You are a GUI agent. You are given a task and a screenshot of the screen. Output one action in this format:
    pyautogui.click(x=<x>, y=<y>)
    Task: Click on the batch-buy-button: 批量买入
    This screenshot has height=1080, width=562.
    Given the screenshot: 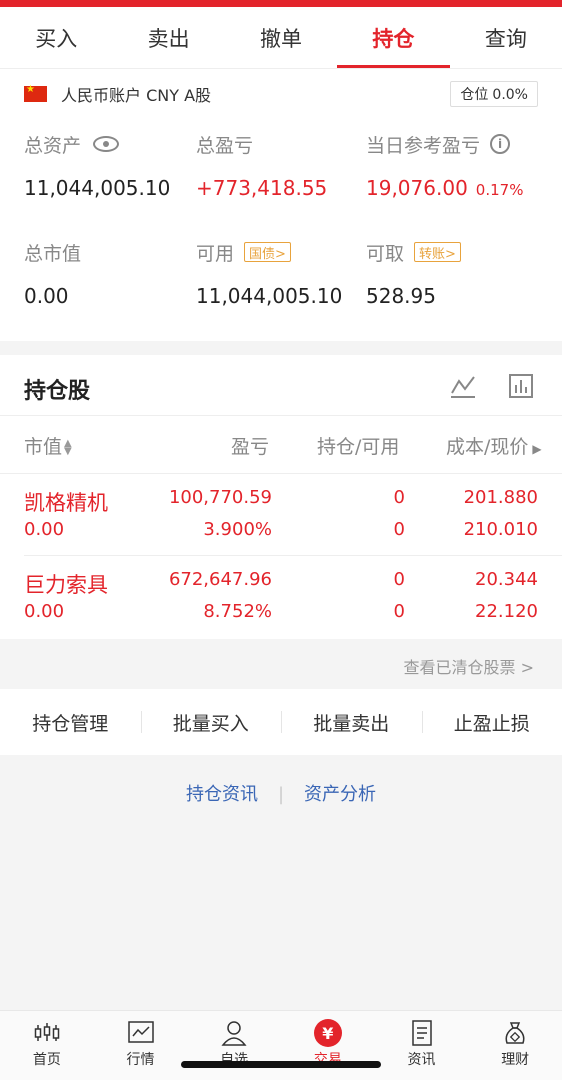 What is the action you would take?
    pyautogui.click(x=211, y=722)
    